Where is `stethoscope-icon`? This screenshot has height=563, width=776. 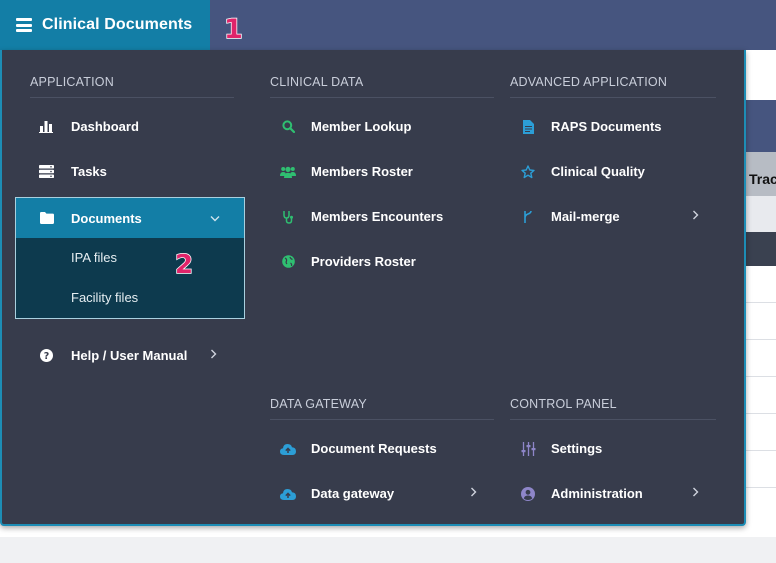
stethoscope-icon is located at coordinates (288, 217).